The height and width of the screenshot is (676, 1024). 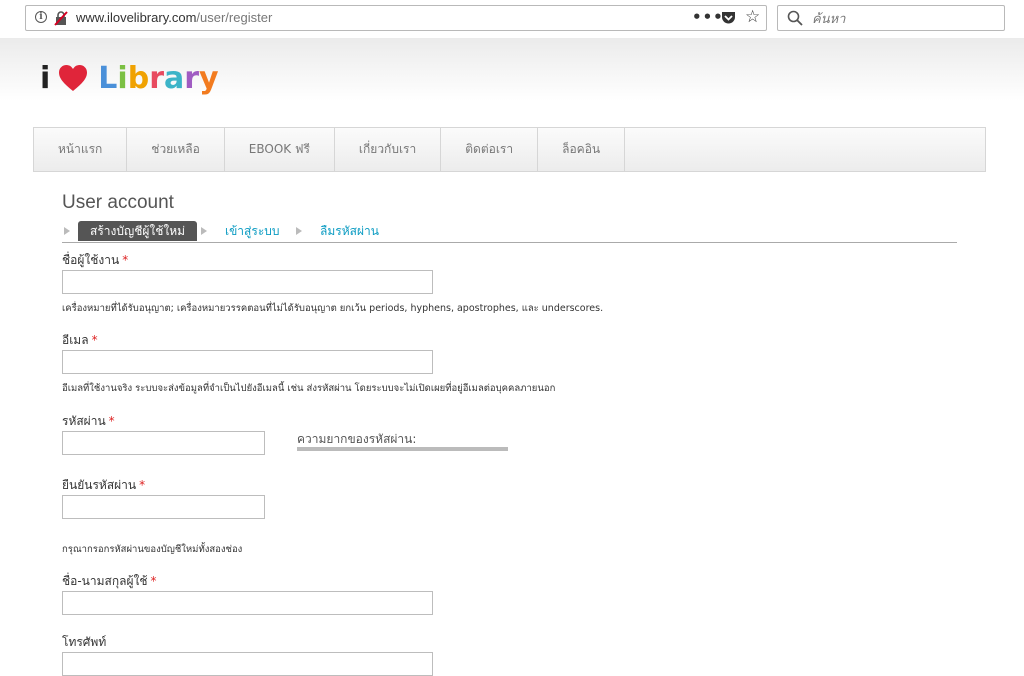 I want to click on logo-letter: y, so click(x=209, y=78).